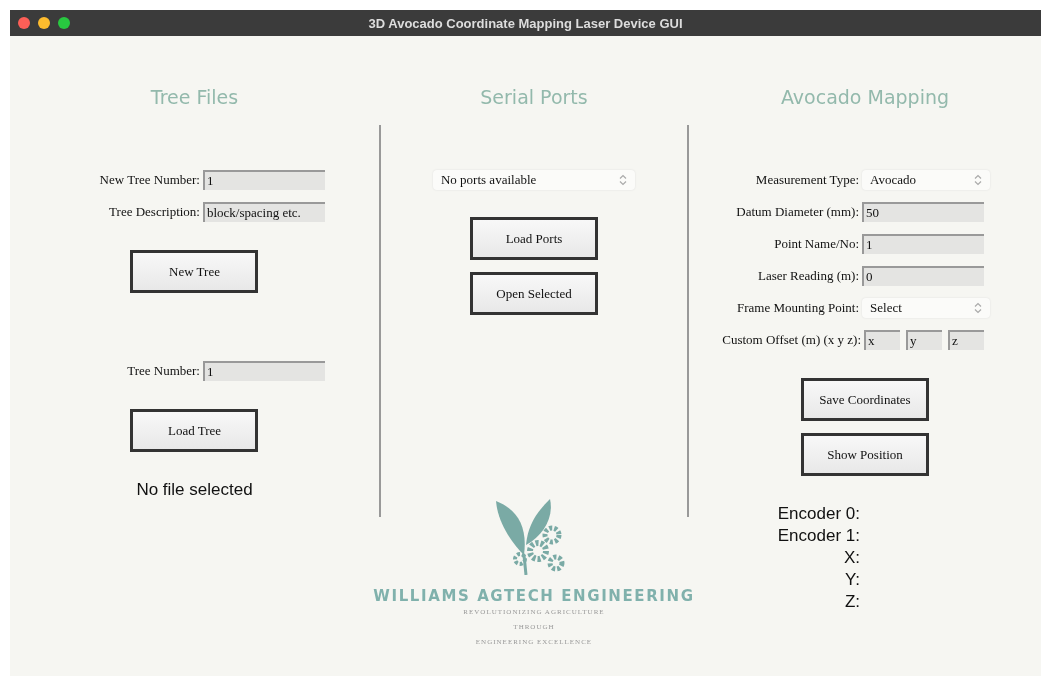 The image size is (1051, 686). What do you see at coordinates (154, 212) in the screenshot?
I see `field-label: Tree Description:` at bounding box center [154, 212].